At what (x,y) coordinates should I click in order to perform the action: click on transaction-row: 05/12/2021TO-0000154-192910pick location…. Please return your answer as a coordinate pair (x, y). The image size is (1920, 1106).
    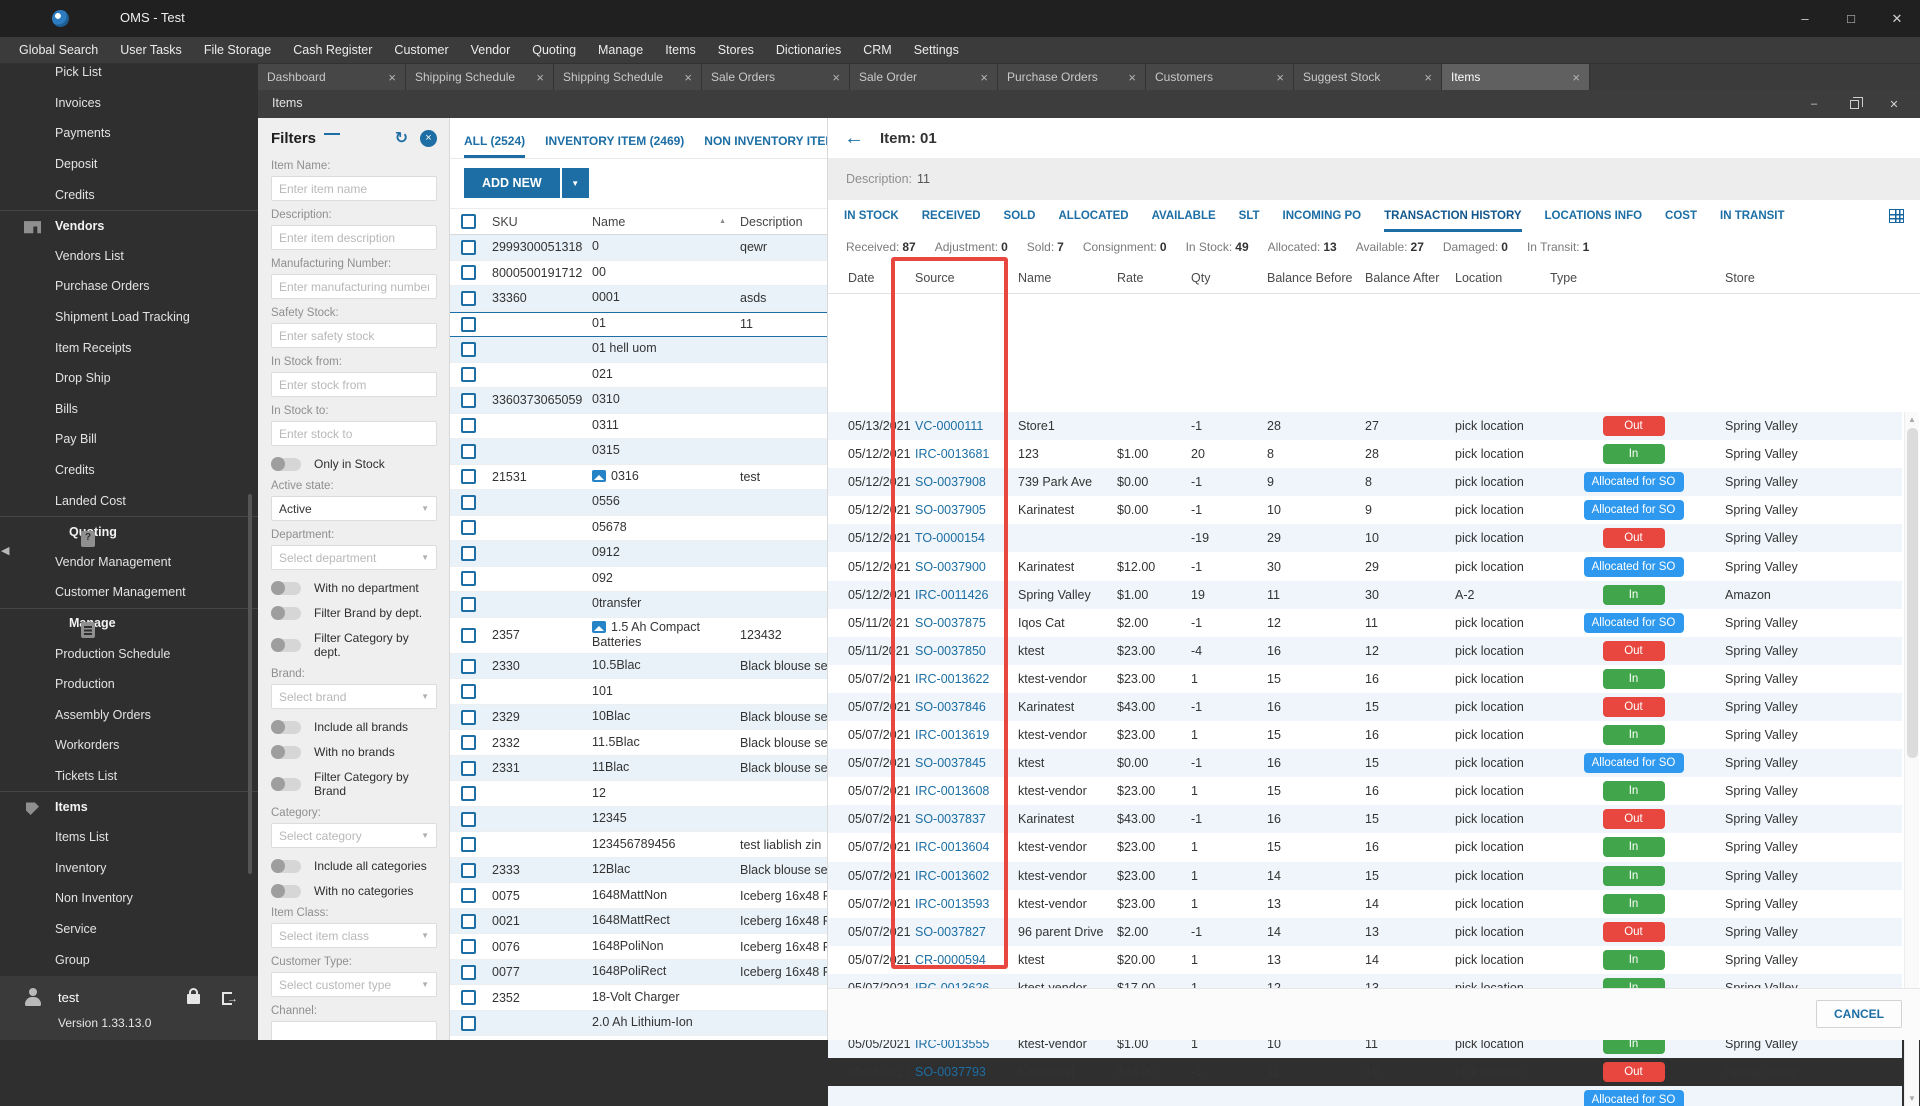
    Looking at the image, I should click on (1365, 538).